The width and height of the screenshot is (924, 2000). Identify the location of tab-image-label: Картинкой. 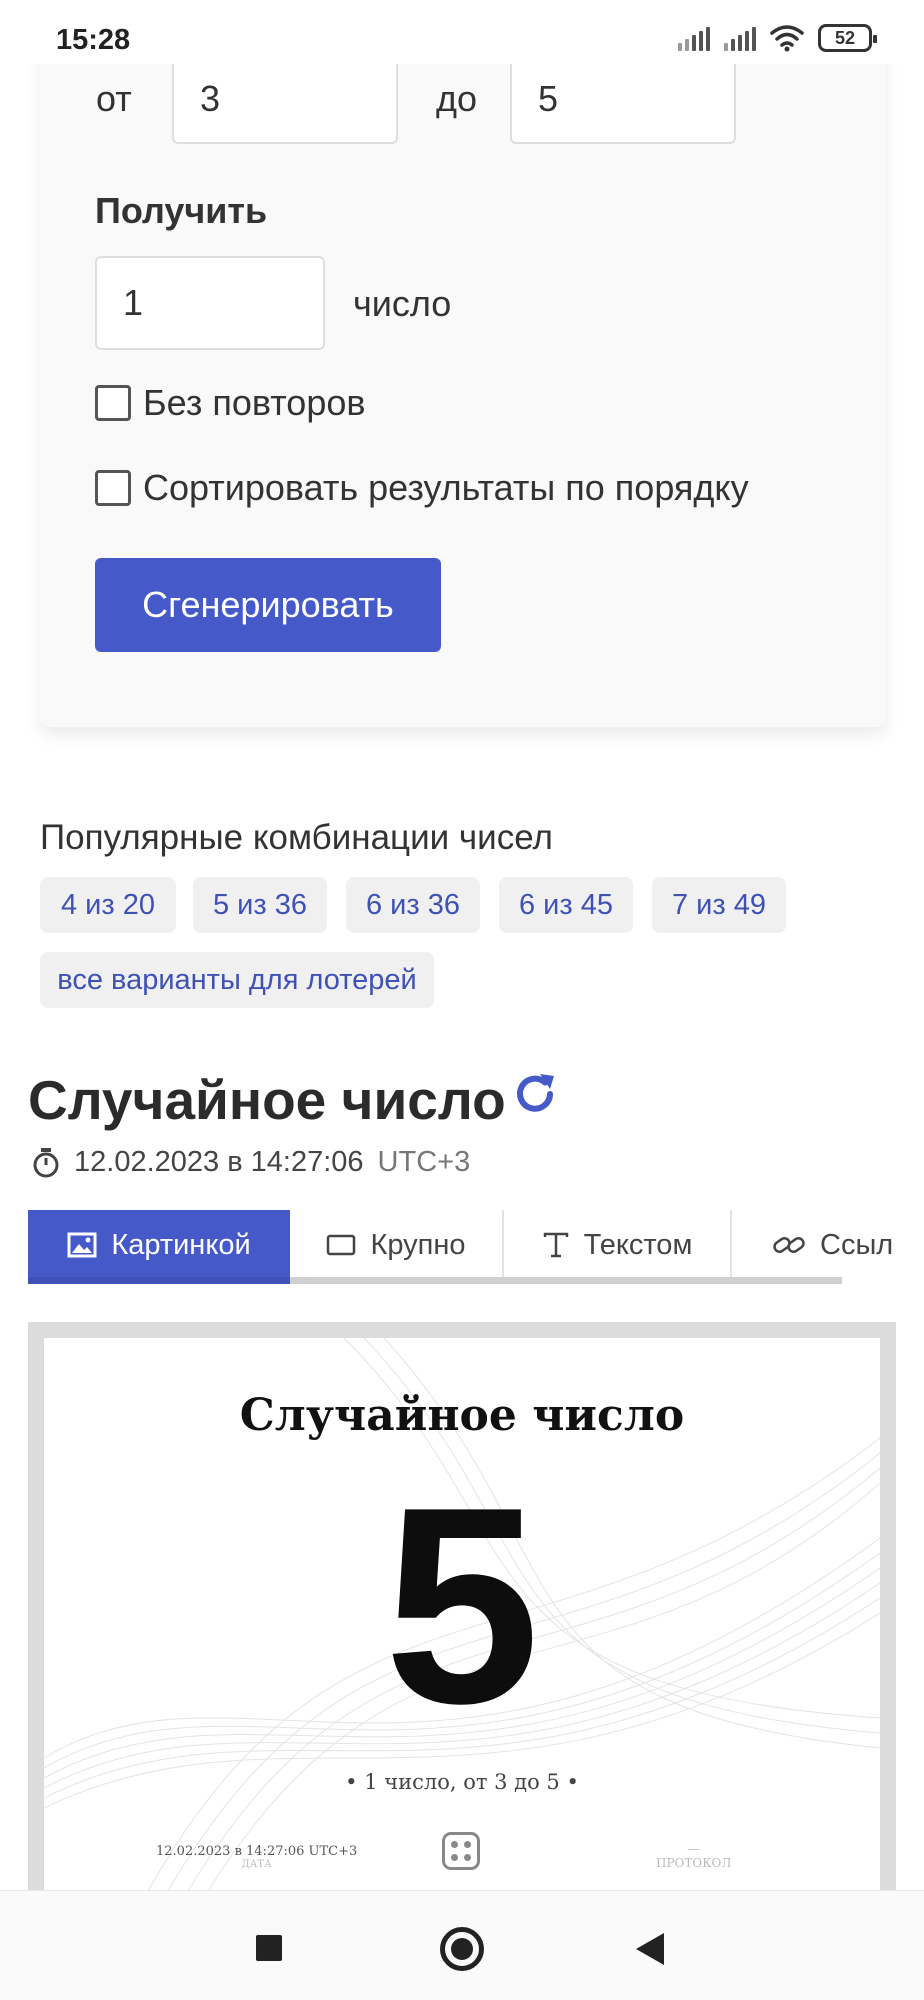
(181, 1244).